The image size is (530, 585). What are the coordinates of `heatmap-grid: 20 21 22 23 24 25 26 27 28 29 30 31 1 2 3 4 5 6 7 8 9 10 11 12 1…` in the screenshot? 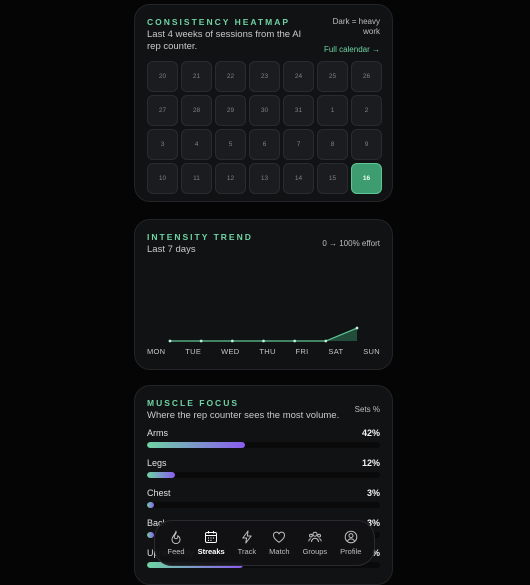 It's located at (264, 127).